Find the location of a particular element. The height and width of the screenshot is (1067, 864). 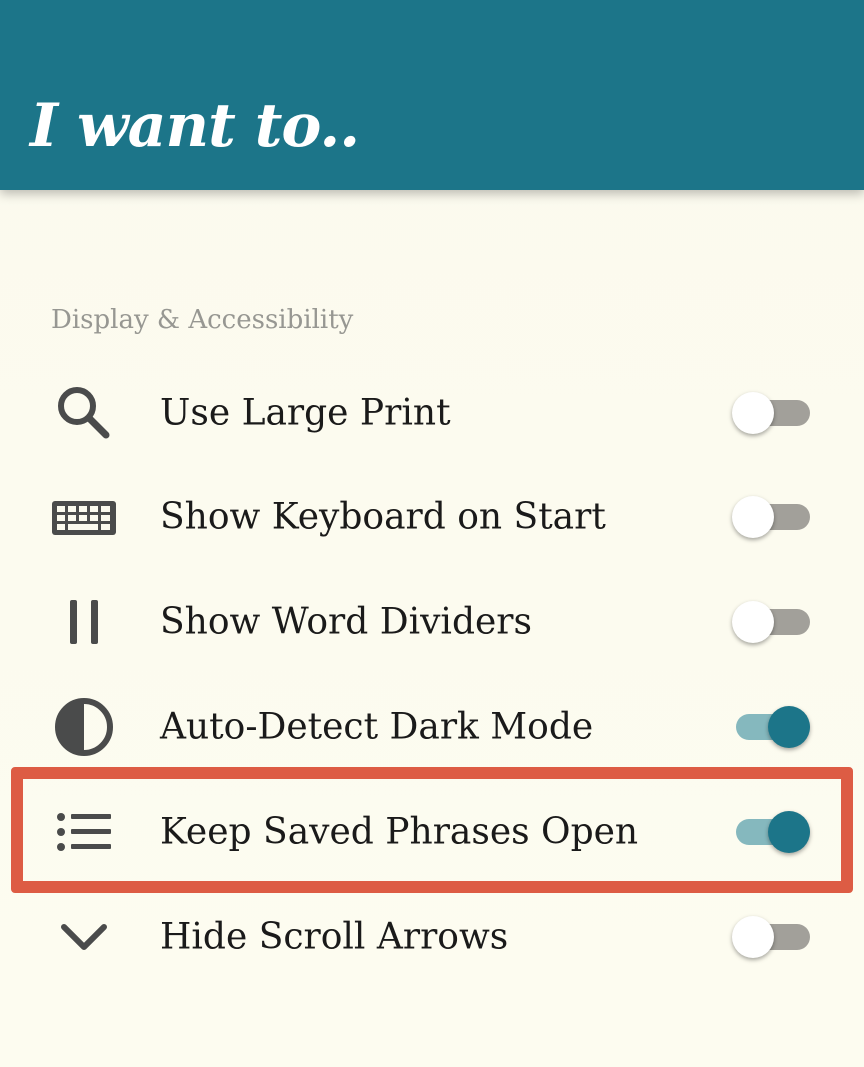

dark-mode-toggle is located at coordinates (771, 727).